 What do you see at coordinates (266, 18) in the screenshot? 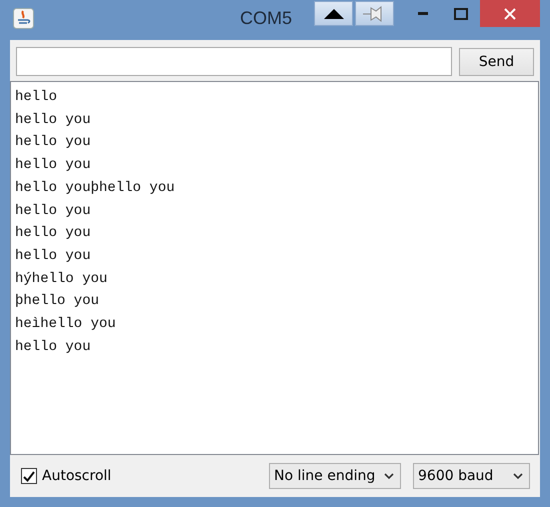
I see `window-title: COM5` at bounding box center [266, 18].